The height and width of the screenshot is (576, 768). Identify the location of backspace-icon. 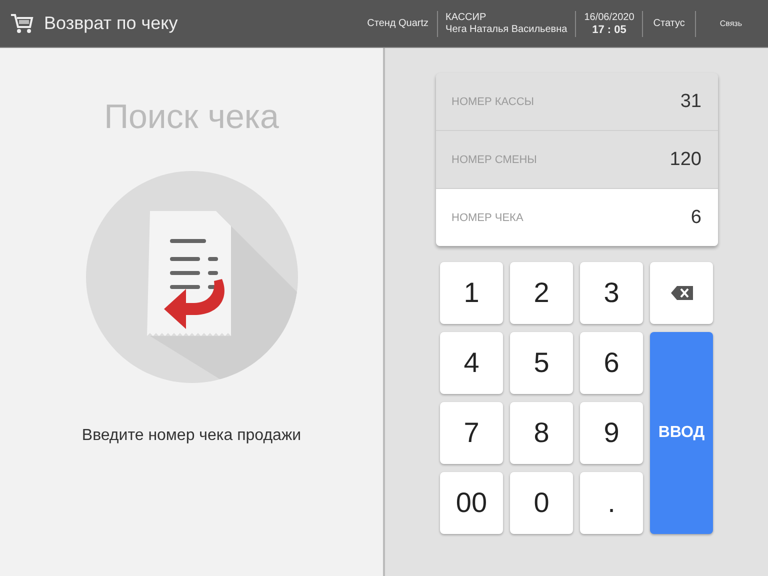
(681, 293).